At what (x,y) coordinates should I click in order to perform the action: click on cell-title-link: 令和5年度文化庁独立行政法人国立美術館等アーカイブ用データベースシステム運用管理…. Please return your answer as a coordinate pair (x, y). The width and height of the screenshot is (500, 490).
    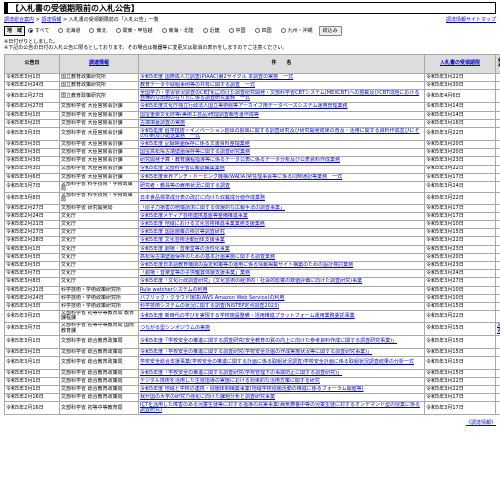
    Looking at the image, I should click on (244, 106).